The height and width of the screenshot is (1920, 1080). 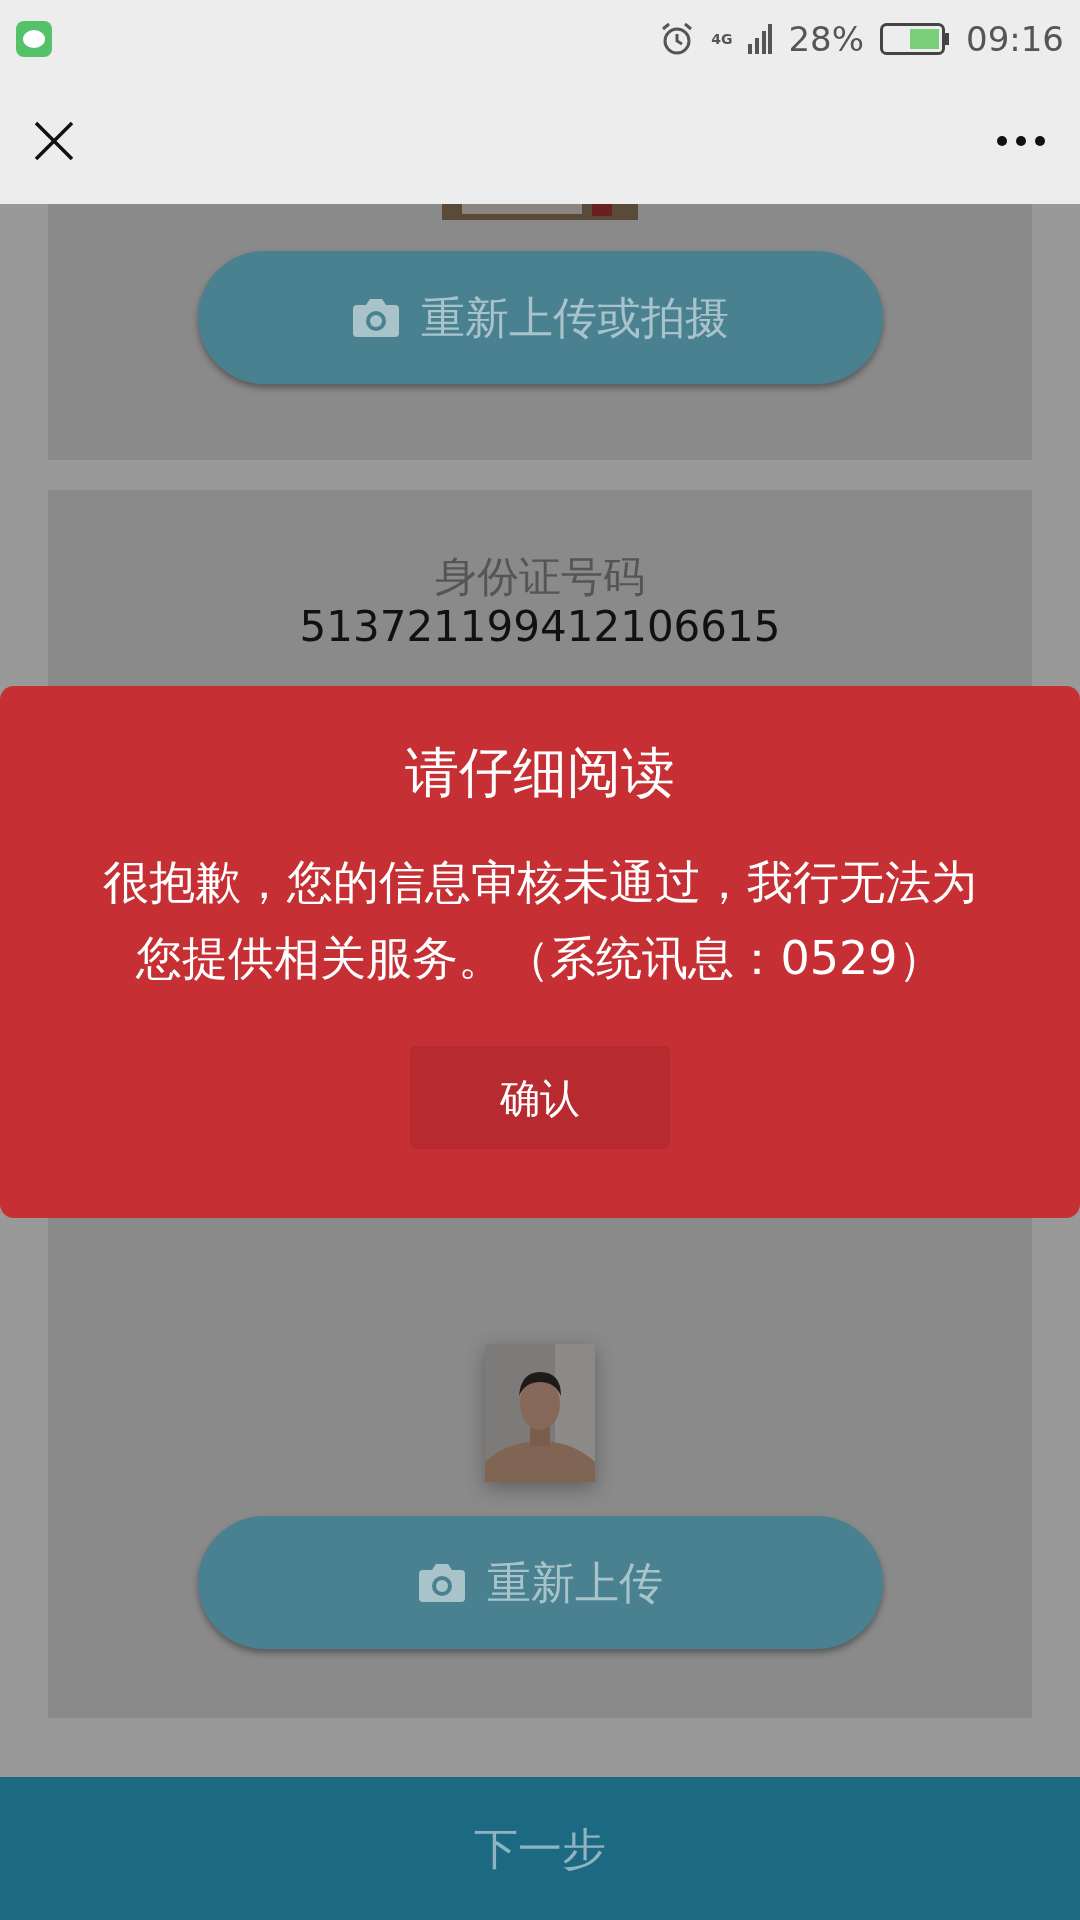 What do you see at coordinates (54, 141) in the screenshot?
I see `close-icon` at bounding box center [54, 141].